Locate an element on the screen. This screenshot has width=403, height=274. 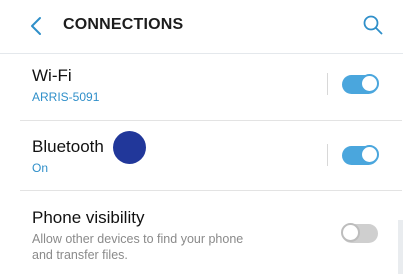
phone-visibility-toggle is located at coordinates (359, 233).